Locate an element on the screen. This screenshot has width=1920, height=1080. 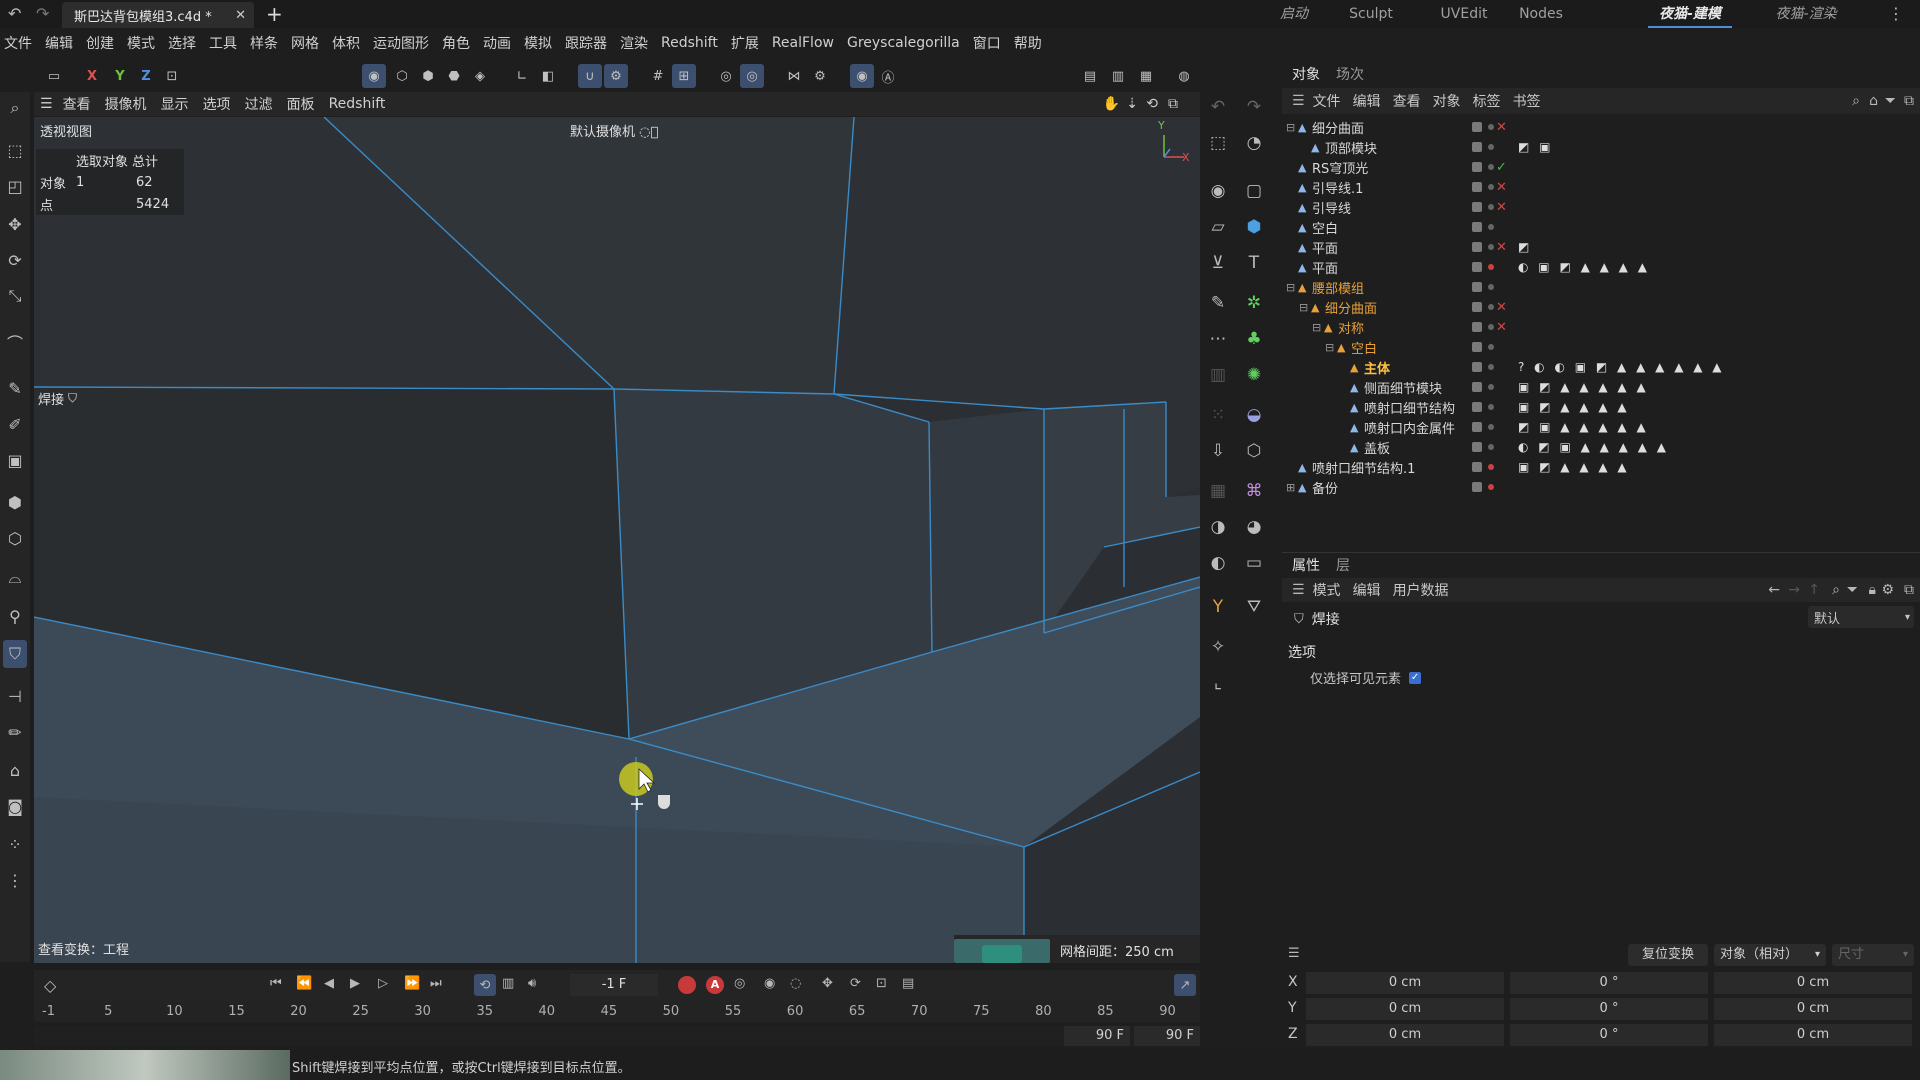
tweak-mode-icon: ◧ is located at coordinates (548, 76).